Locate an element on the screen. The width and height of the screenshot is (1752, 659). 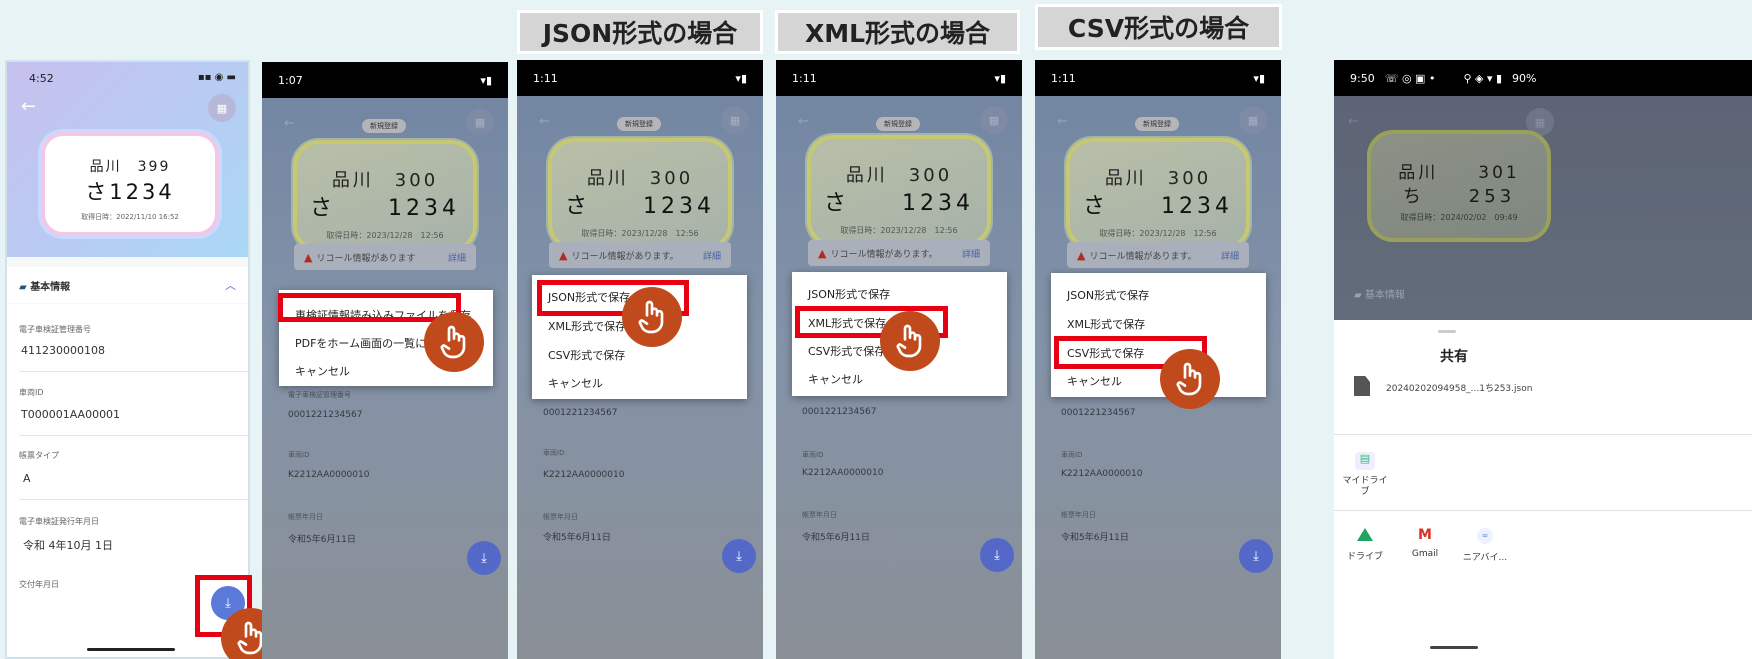
plate-date: 取得日時：2023/12/28 12:56 is located at coordinates (1158, 233).